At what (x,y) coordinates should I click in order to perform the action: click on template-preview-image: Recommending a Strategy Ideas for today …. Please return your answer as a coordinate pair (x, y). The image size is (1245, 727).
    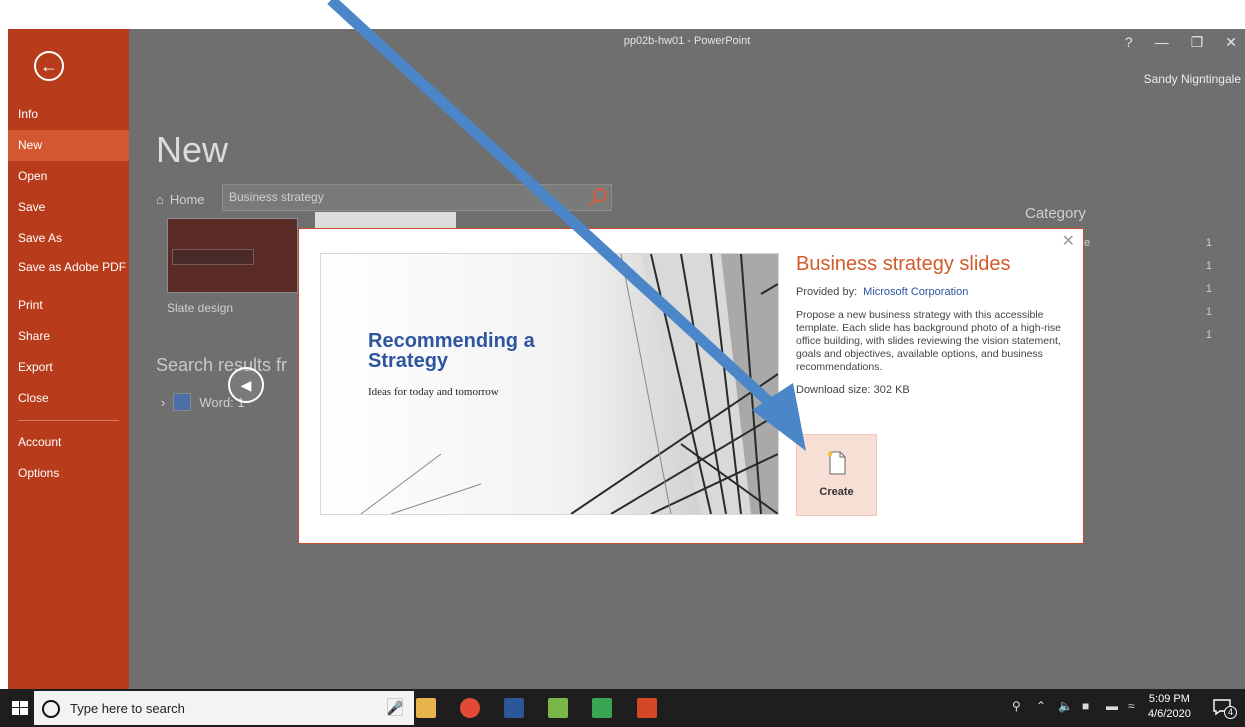
    Looking at the image, I should click on (549, 384).